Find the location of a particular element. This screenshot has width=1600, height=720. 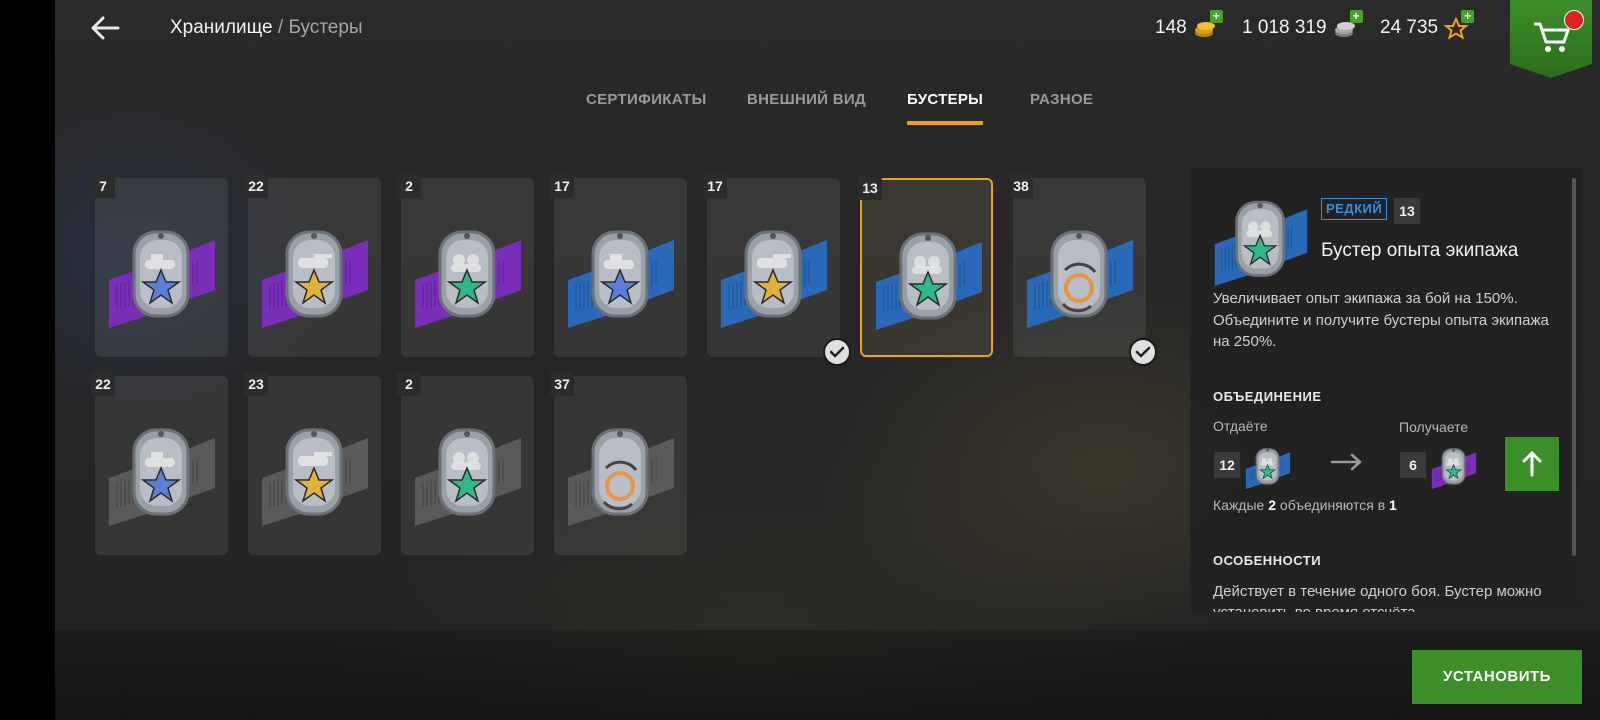

booster-count: 7 is located at coordinates (103, 186).